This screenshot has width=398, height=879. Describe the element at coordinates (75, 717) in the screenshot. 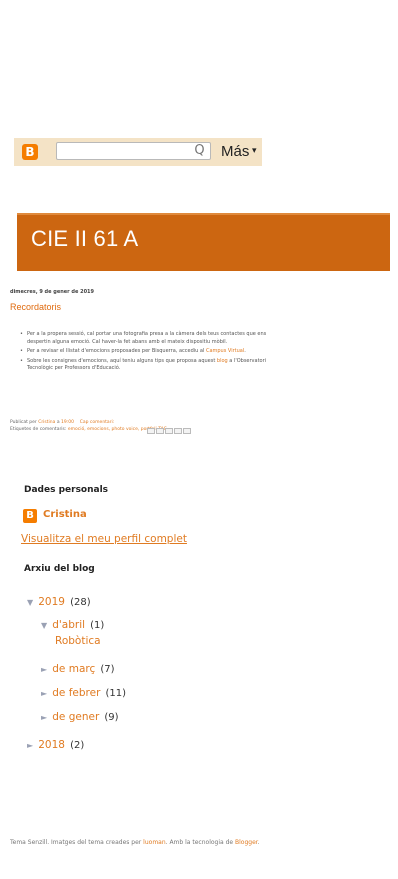

I see `archive-month-link: de gener` at that location.